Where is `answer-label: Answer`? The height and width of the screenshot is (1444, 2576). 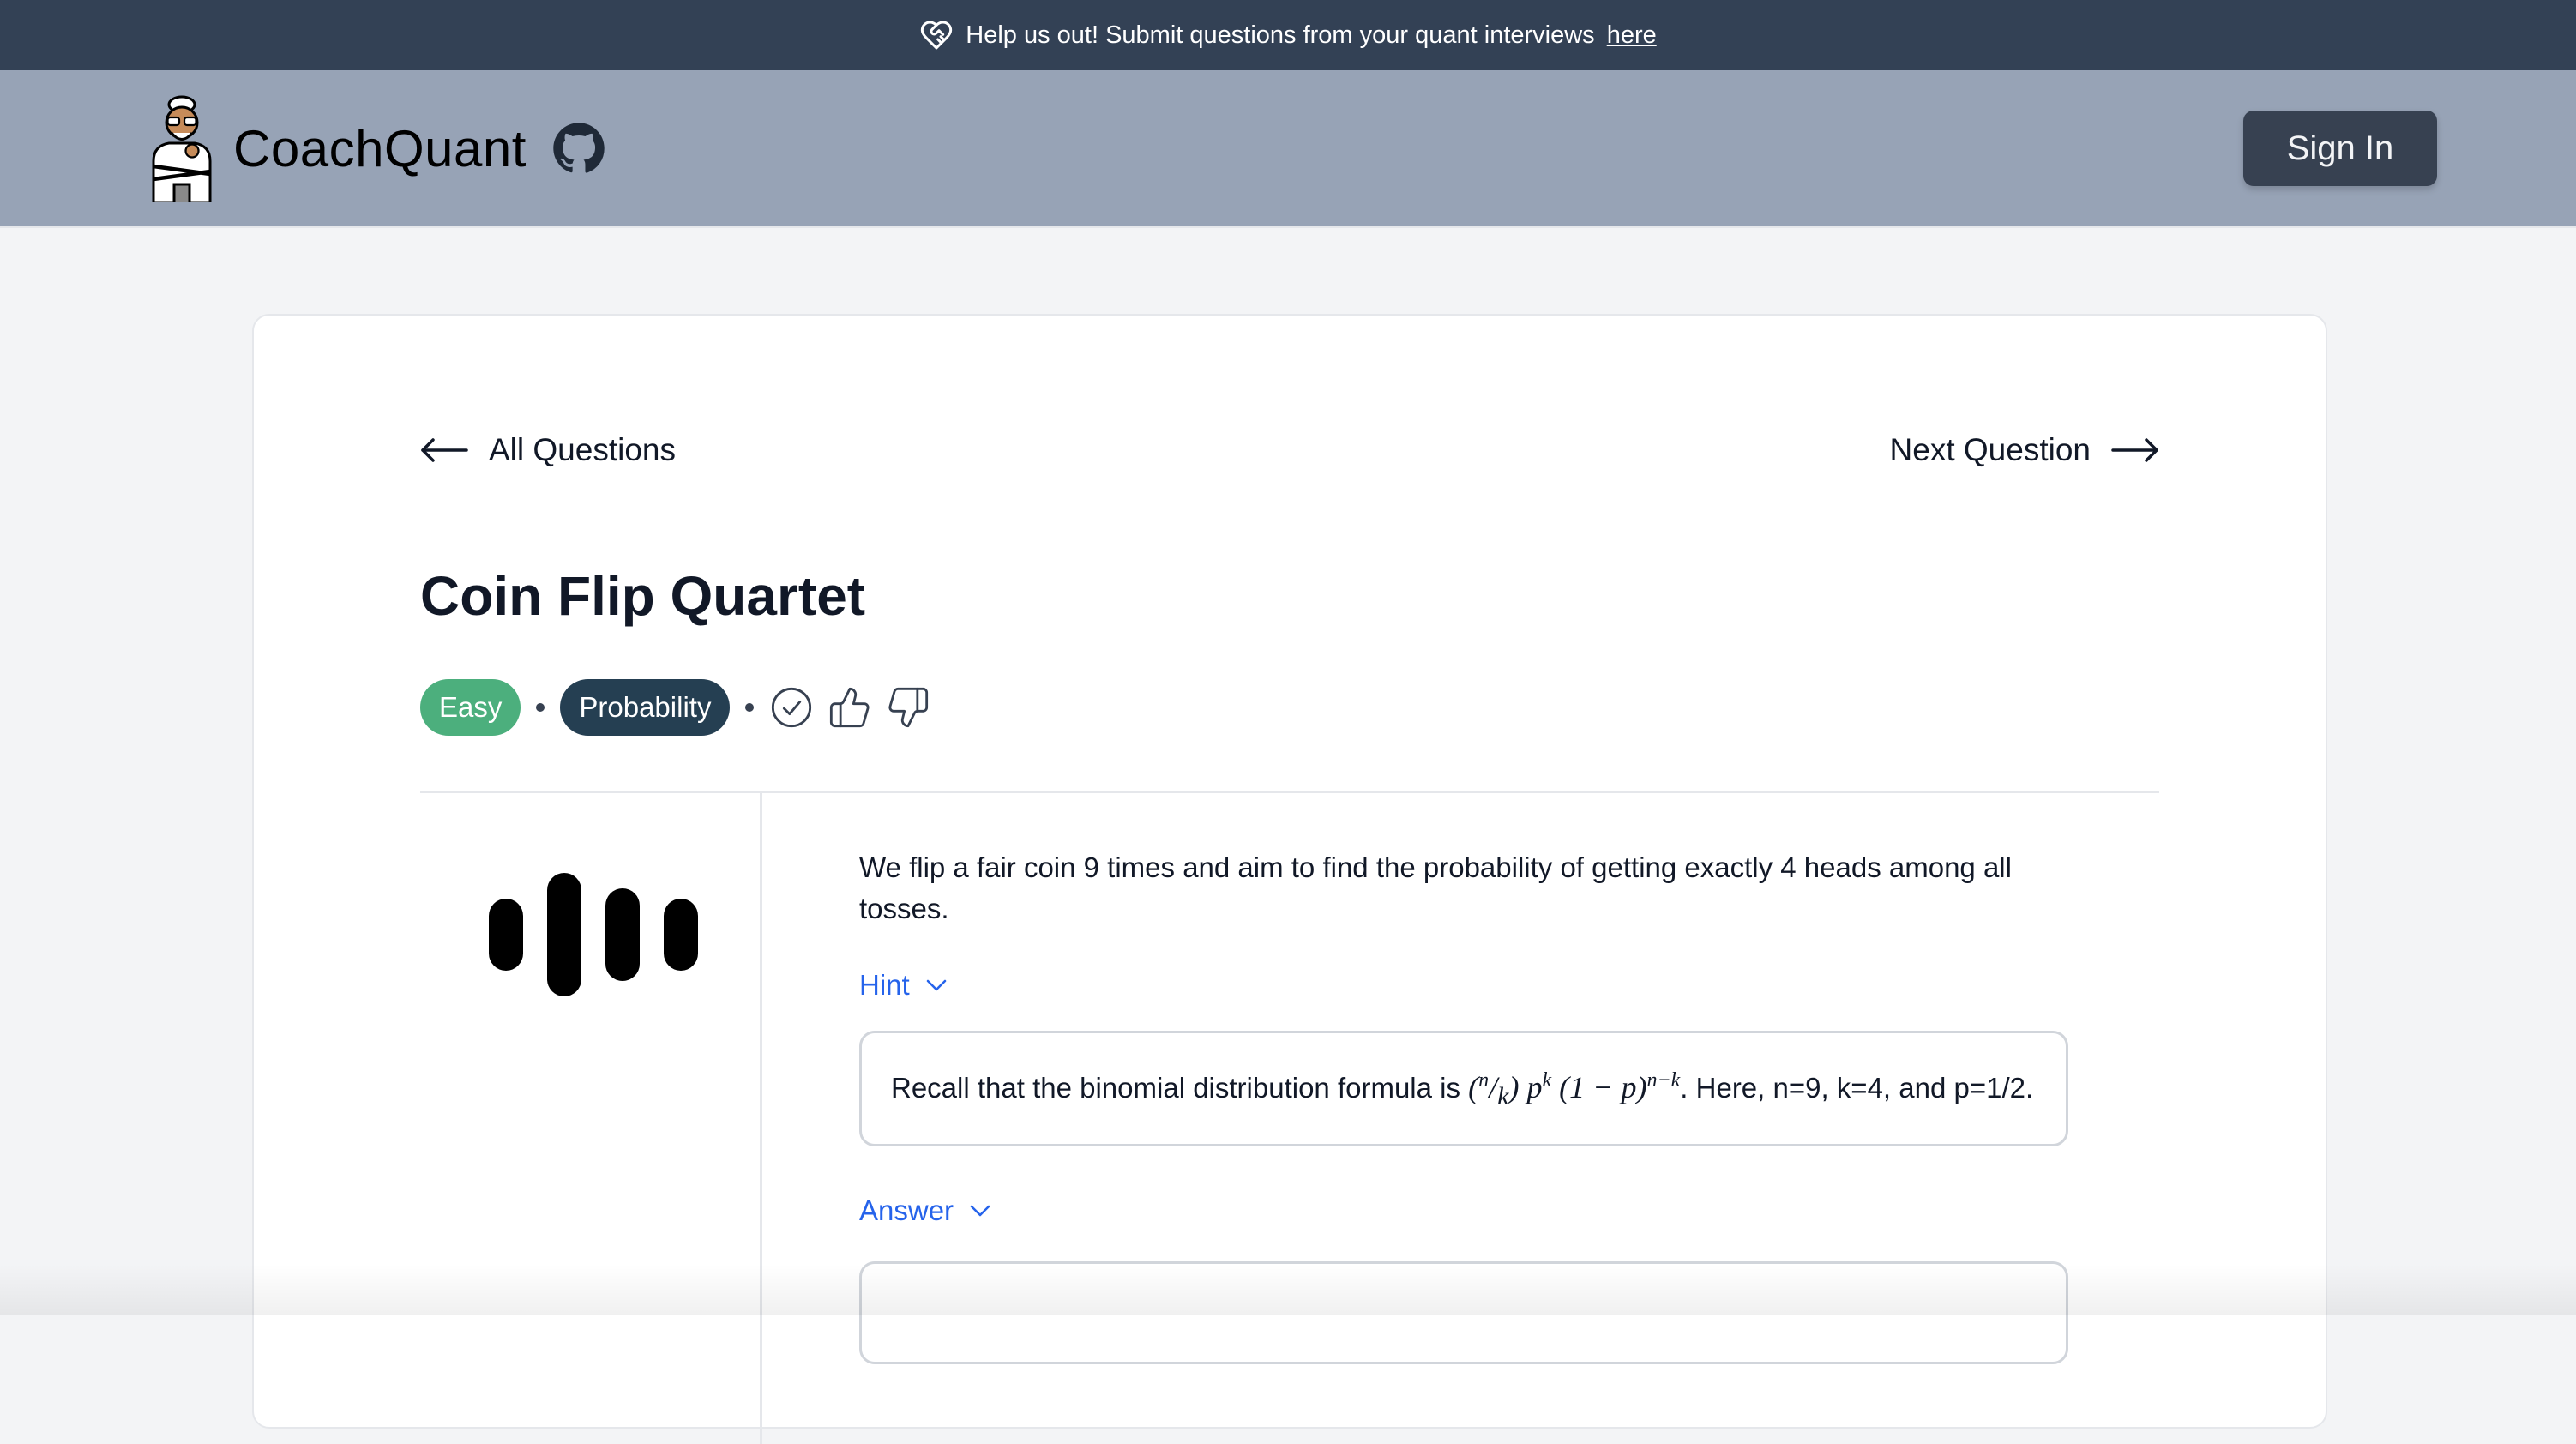
answer-label: Answer is located at coordinates (906, 1210).